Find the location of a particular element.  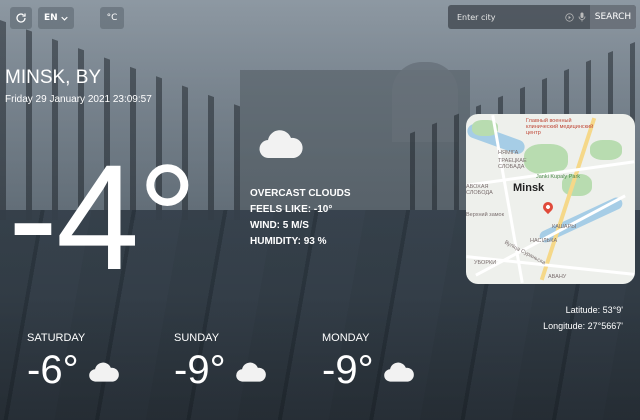

unit-label: °C is located at coordinates (112, 18).